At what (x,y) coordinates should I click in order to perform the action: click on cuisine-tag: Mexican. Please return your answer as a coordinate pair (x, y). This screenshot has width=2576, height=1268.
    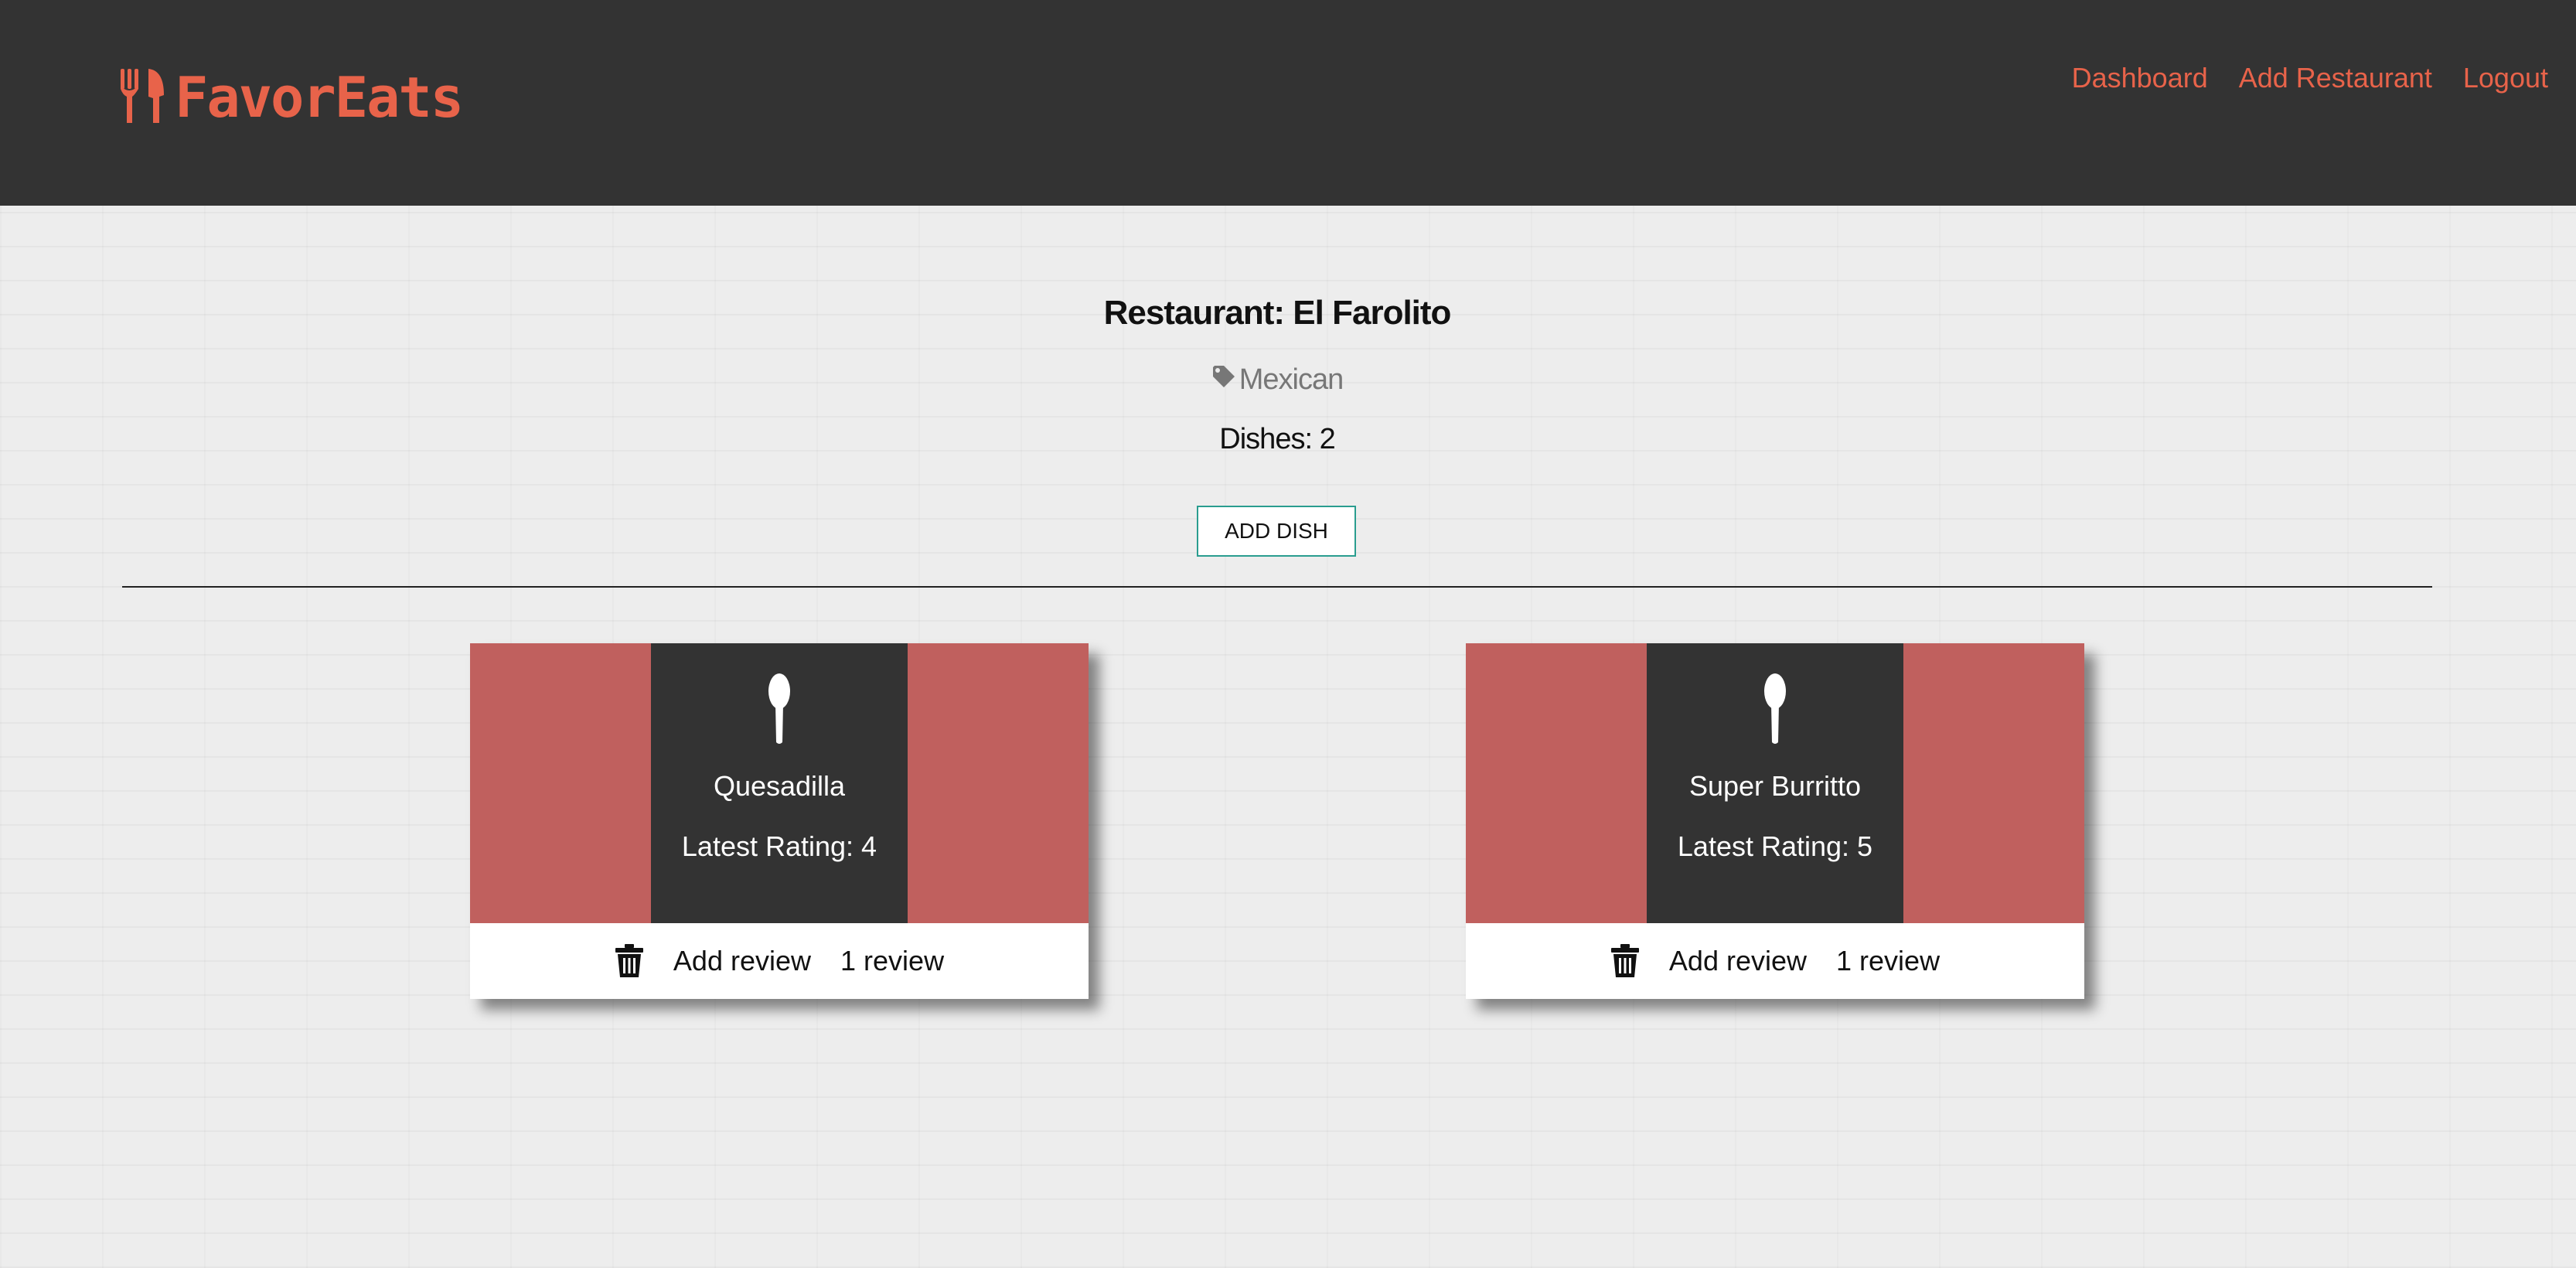
    Looking at the image, I should click on (1277, 380).